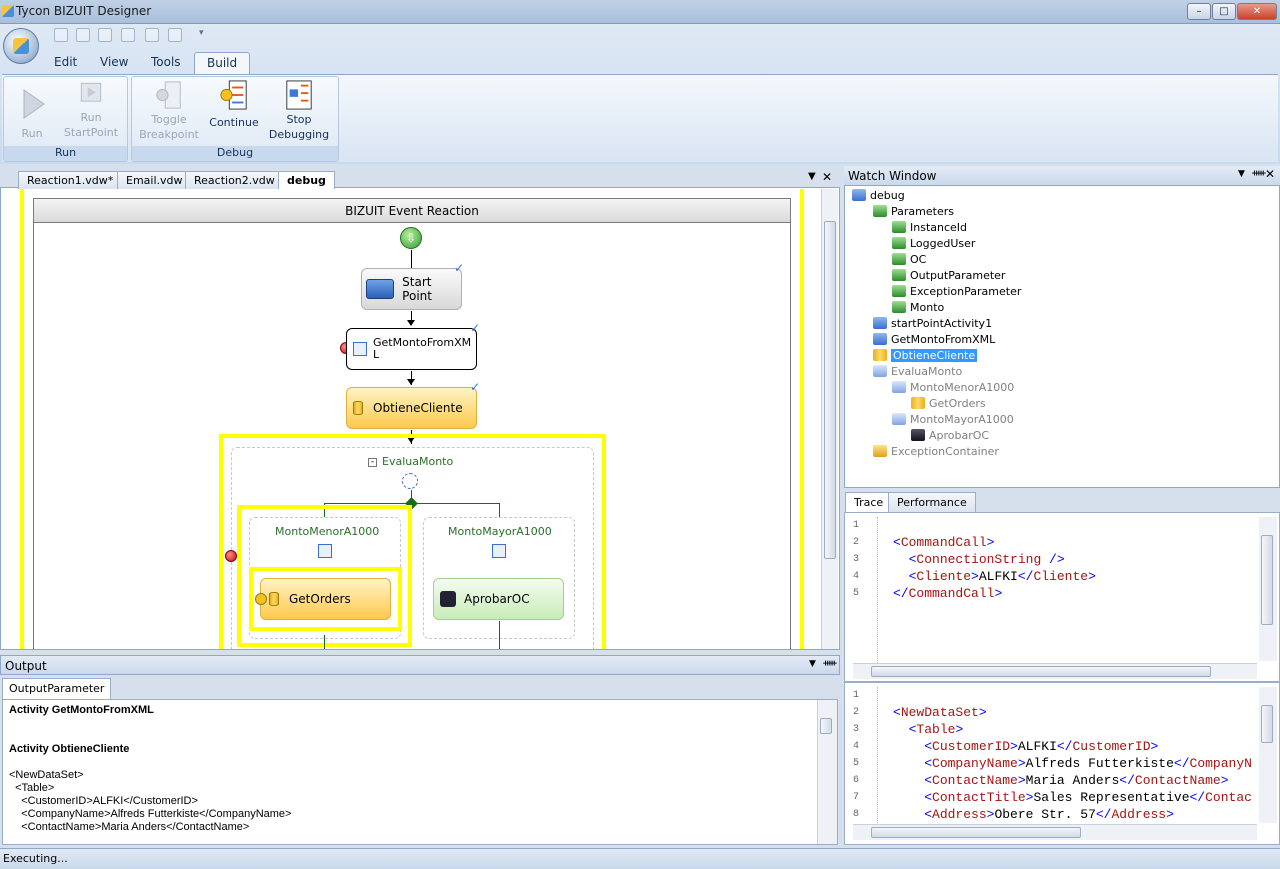 The width and height of the screenshot is (1280, 869). Describe the element at coordinates (91, 117) in the screenshot. I see `run-startpoint-label-1: Run` at that location.